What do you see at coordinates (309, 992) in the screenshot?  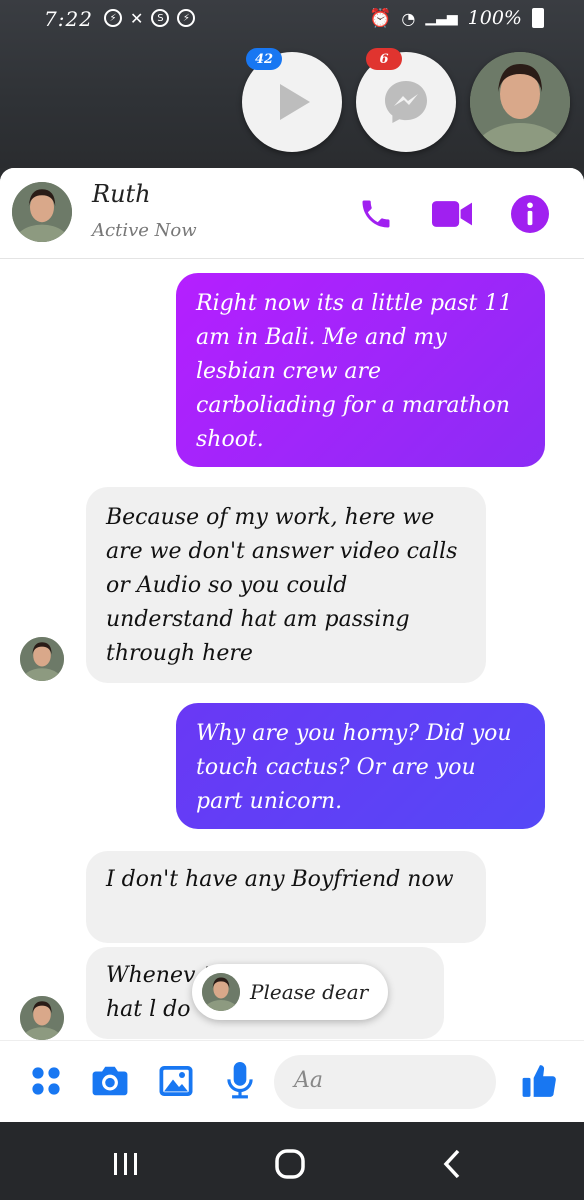 I see `preview-text: Please dear` at bounding box center [309, 992].